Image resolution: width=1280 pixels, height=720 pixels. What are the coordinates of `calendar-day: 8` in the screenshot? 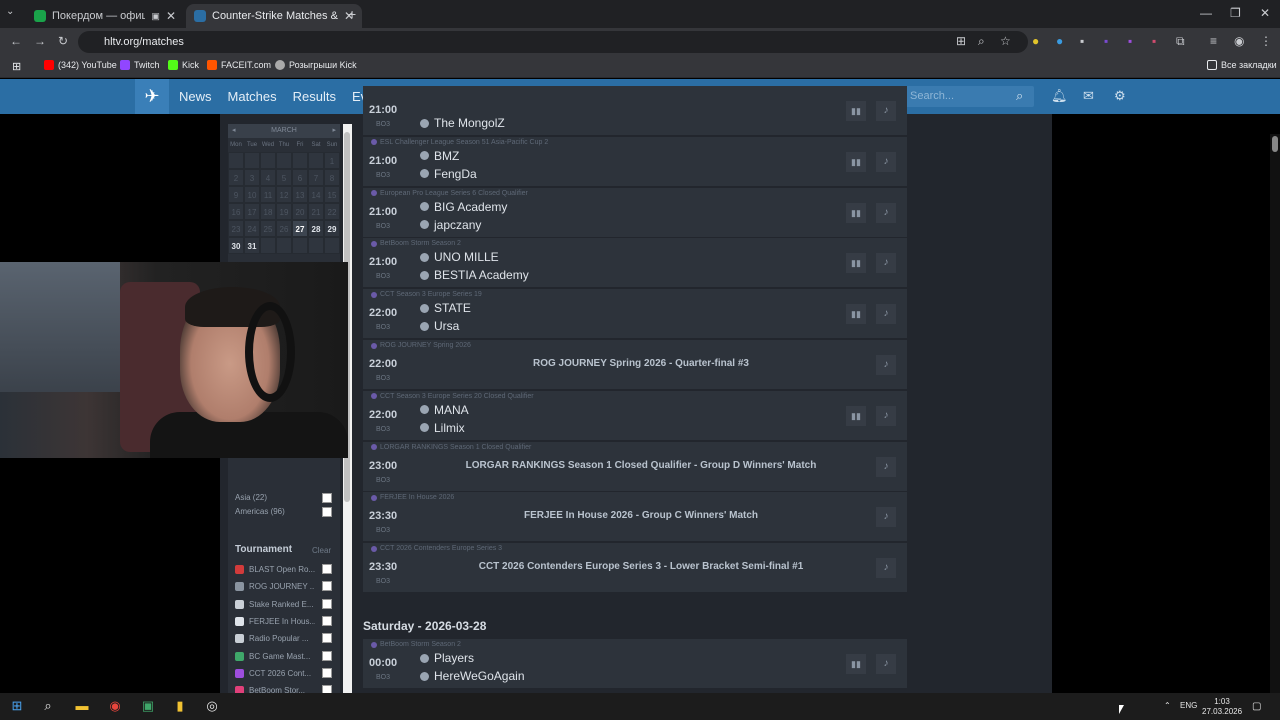 It's located at (332, 177).